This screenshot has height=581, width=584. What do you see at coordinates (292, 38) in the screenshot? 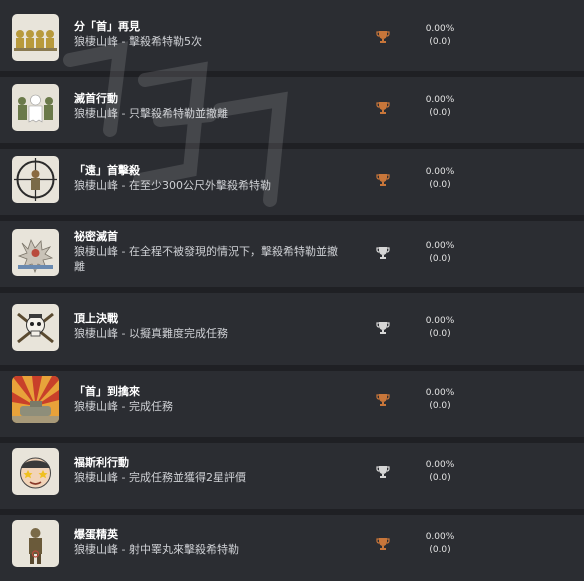
I see `achievement-row: 分「首」再見 狼棲山峰 - 擊殺希特勒5次 0.00% (0.0)` at bounding box center [292, 38].